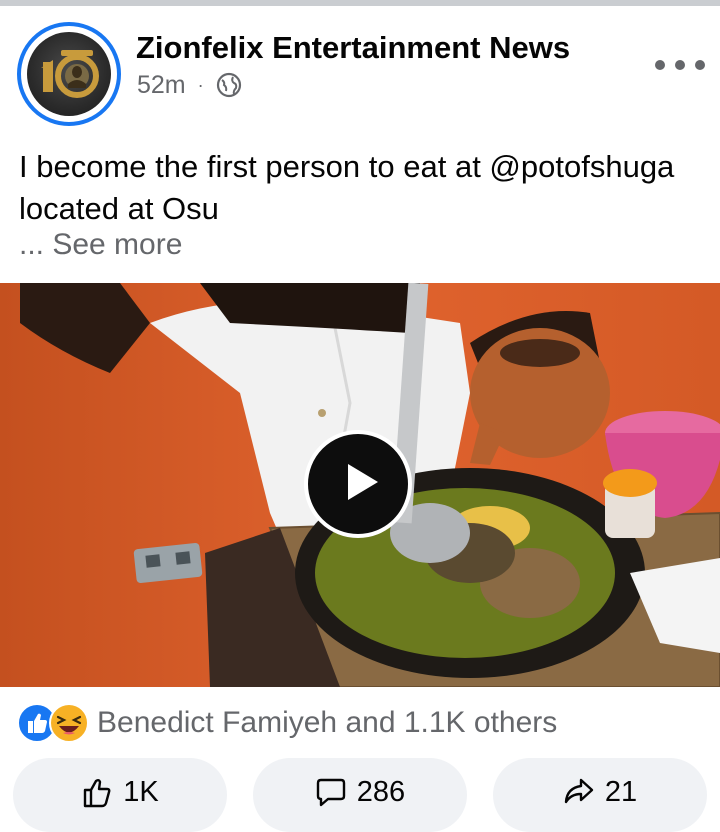  I want to click on top-divider, so click(360, 3).